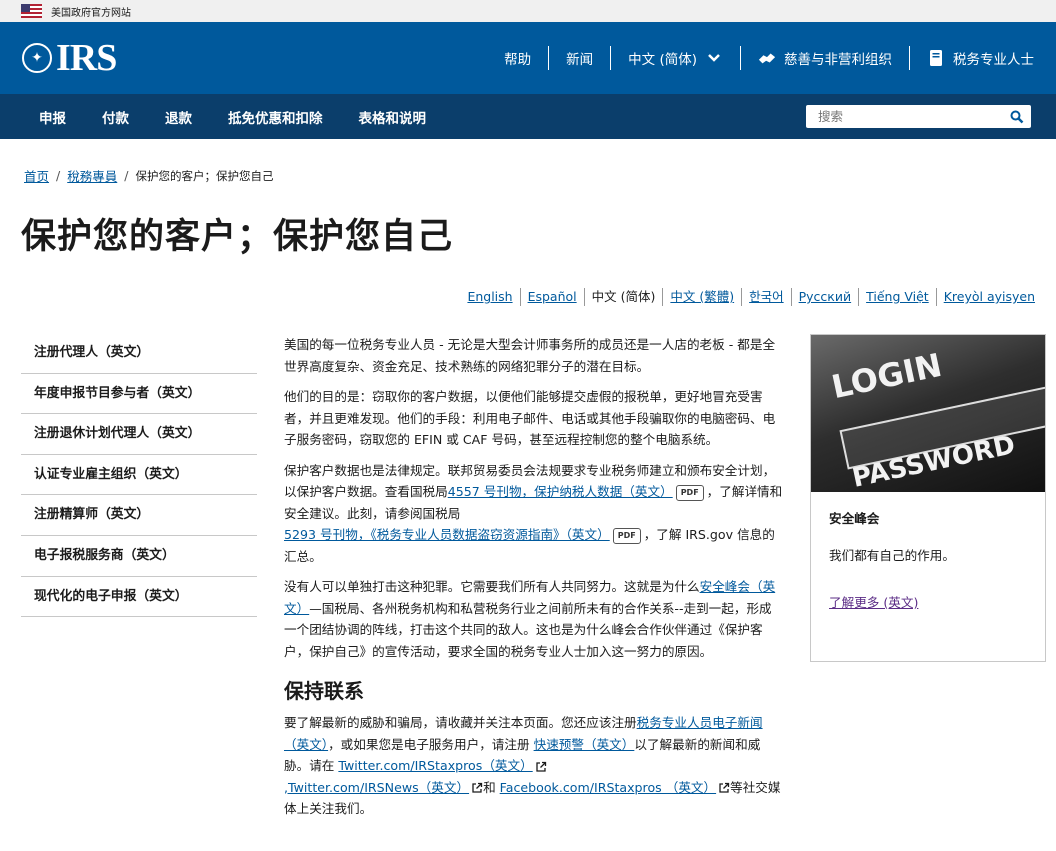 This screenshot has width=1056, height=851. I want to click on pub-5293-link: 5293 号刊物，《税务专业人员数据盗窃资源指南》（英文）, so click(447, 534).